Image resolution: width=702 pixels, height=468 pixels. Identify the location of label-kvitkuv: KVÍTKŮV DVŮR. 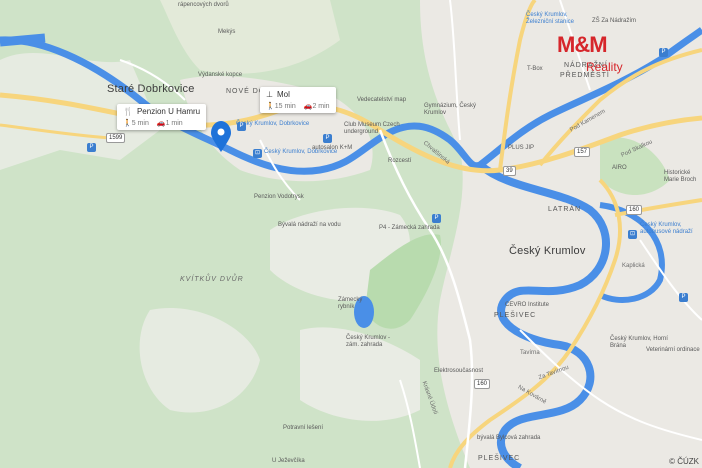
(212, 279).